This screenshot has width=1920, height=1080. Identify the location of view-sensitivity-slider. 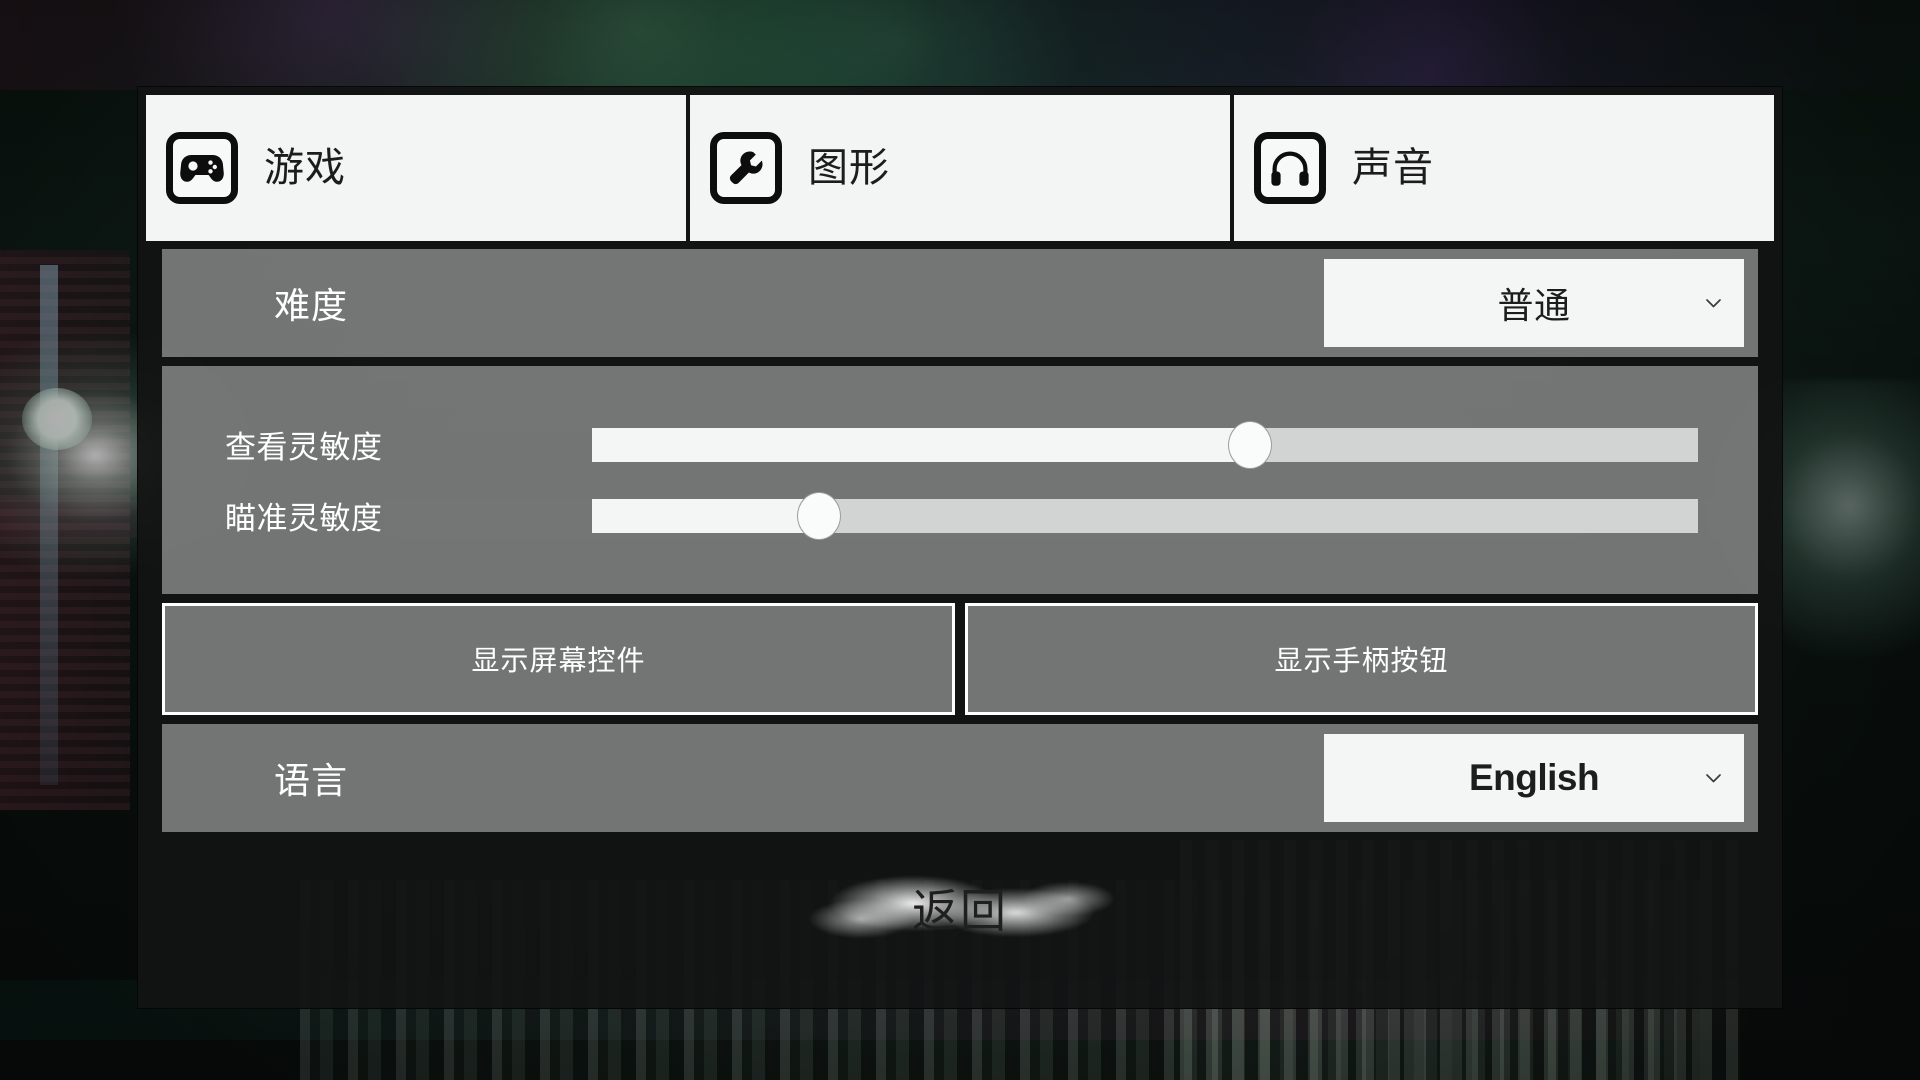
(1145, 444).